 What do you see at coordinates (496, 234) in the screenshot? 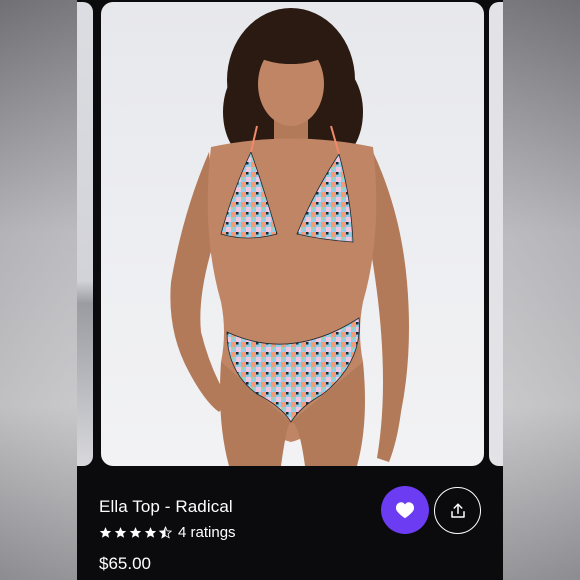
I see `next-image-card` at bounding box center [496, 234].